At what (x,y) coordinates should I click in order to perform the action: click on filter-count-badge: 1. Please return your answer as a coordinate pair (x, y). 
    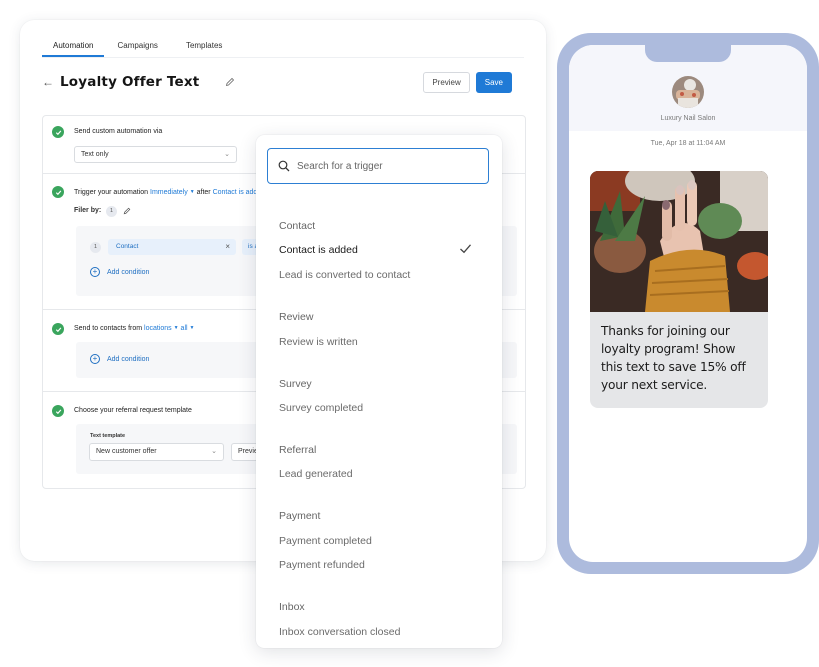
    Looking at the image, I should click on (111, 211).